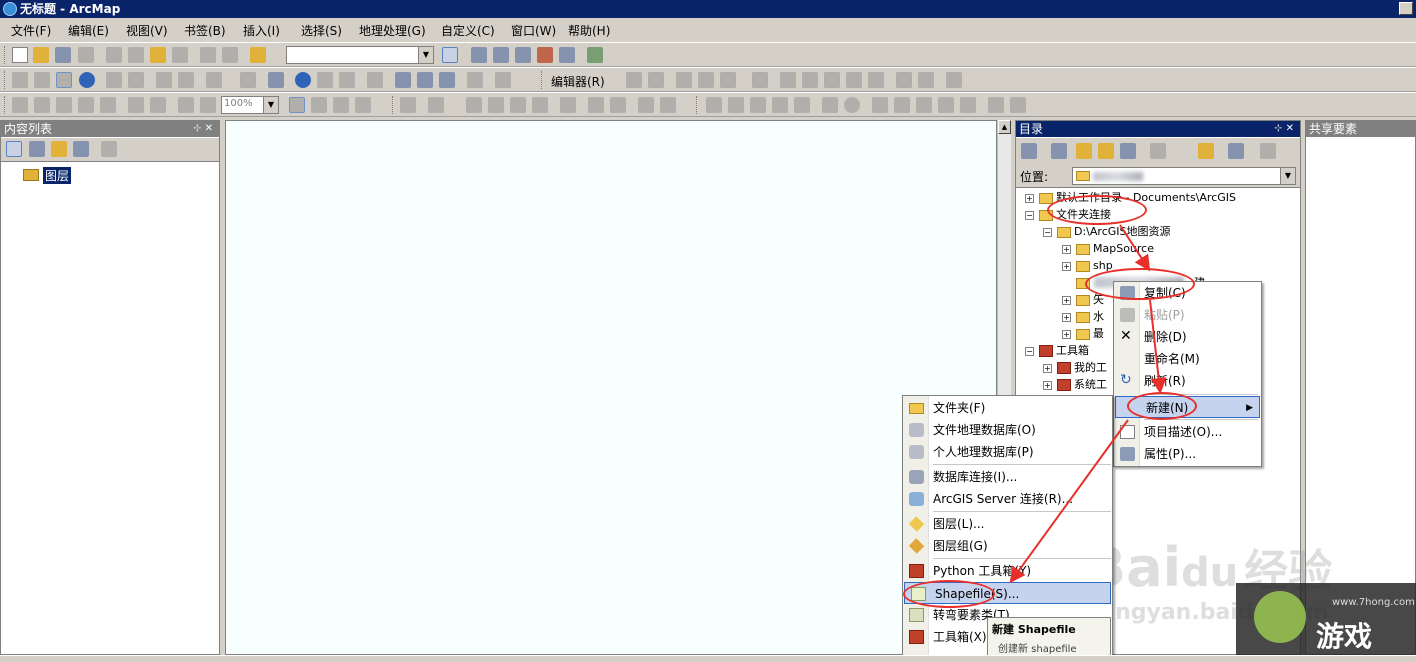  What do you see at coordinates (618, 105) in the screenshot?
I see `network-flag-icon` at bounding box center [618, 105].